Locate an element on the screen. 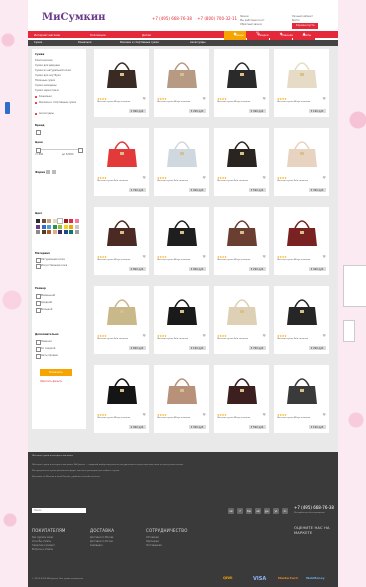 This screenshot has width=366, height=587. side-feedback-tab is located at coordinates (7, 108).